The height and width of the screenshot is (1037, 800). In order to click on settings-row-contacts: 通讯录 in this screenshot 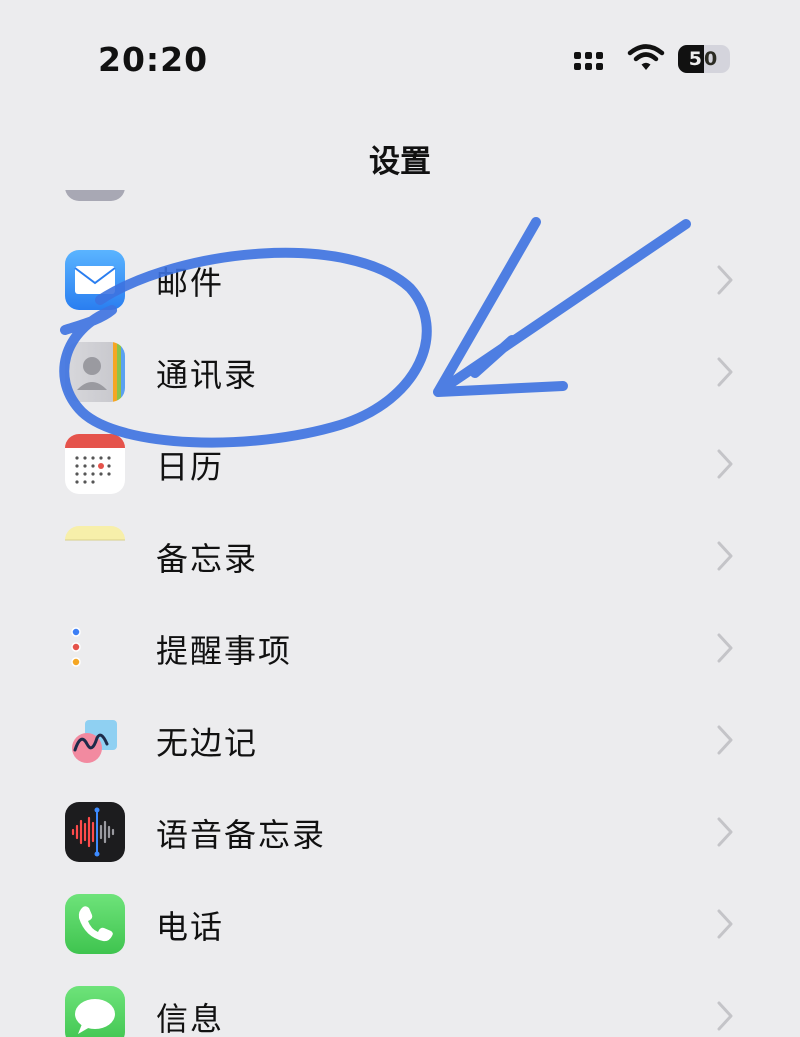, I will do `click(400, 372)`.